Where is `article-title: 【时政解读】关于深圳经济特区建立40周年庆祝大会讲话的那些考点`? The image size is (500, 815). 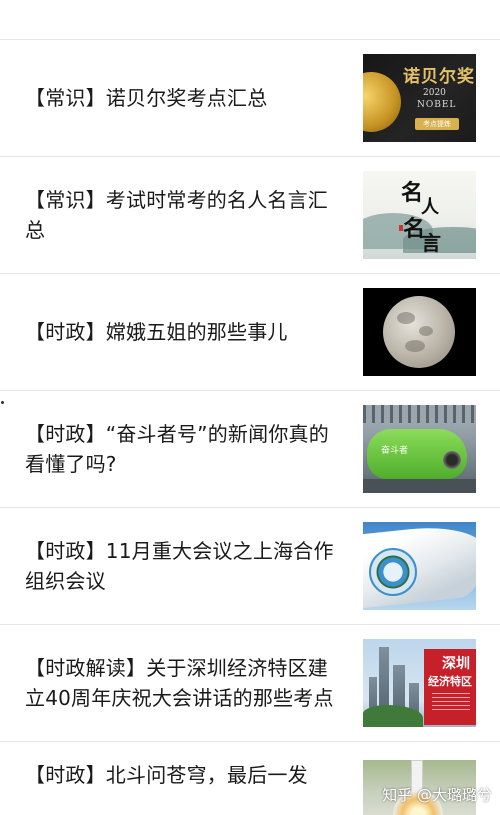 article-title: 【时政解读】关于深圳经济特区建立40周年庆祝大会讲话的那些考点 is located at coordinates (194, 683).